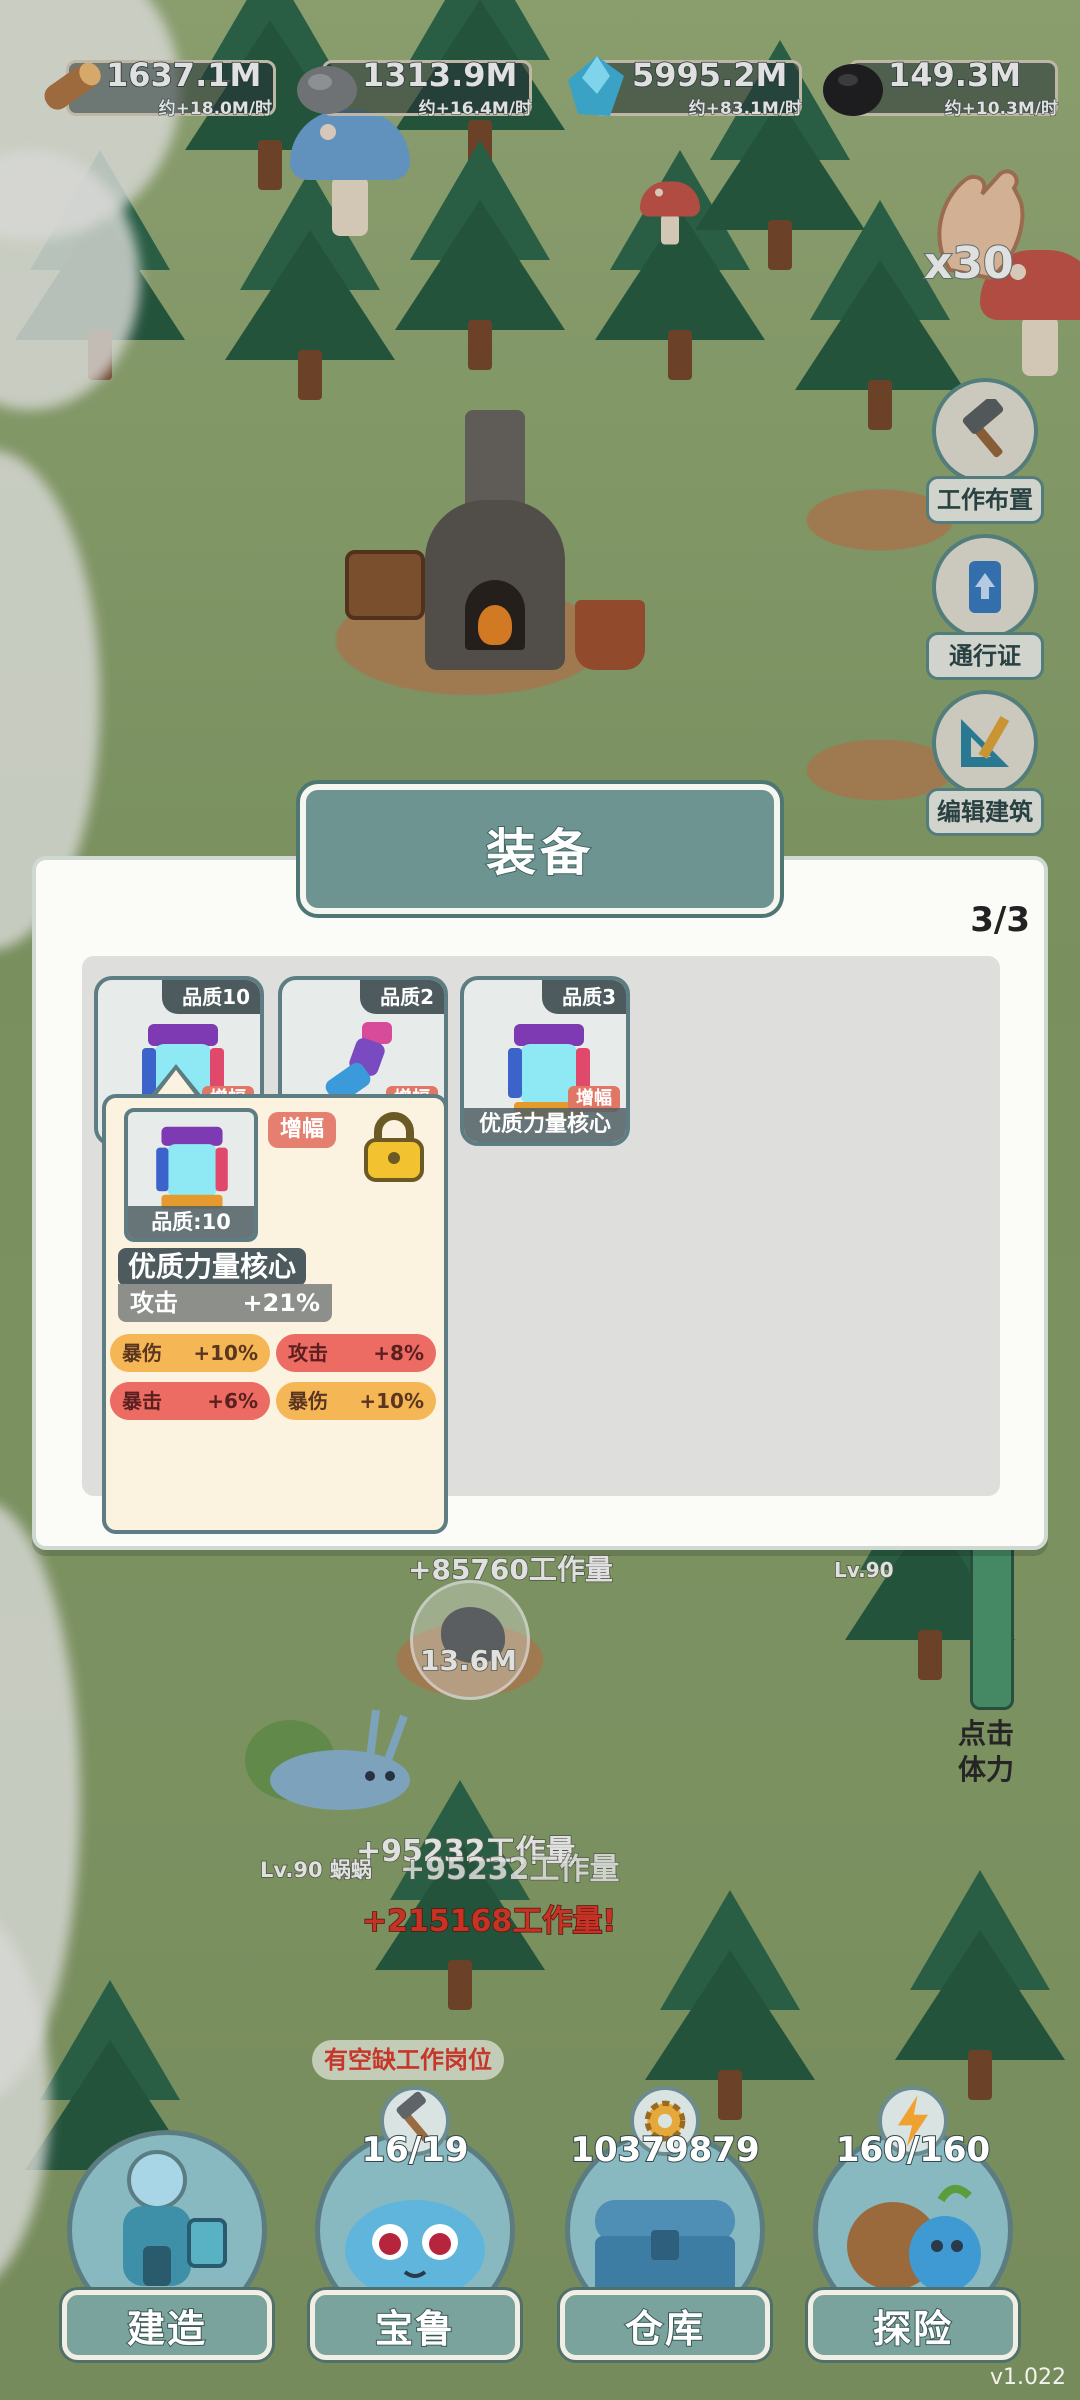  What do you see at coordinates (211, 997) in the screenshot?
I see `quality-label: 品质10` at bounding box center [211, 997].